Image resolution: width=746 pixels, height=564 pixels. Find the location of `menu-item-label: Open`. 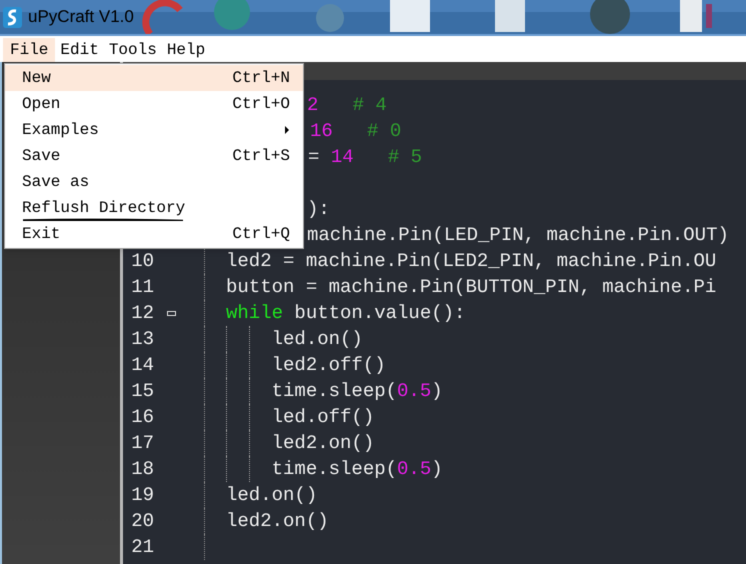

menu-item-label: Open is located at coordinates (41, 104).